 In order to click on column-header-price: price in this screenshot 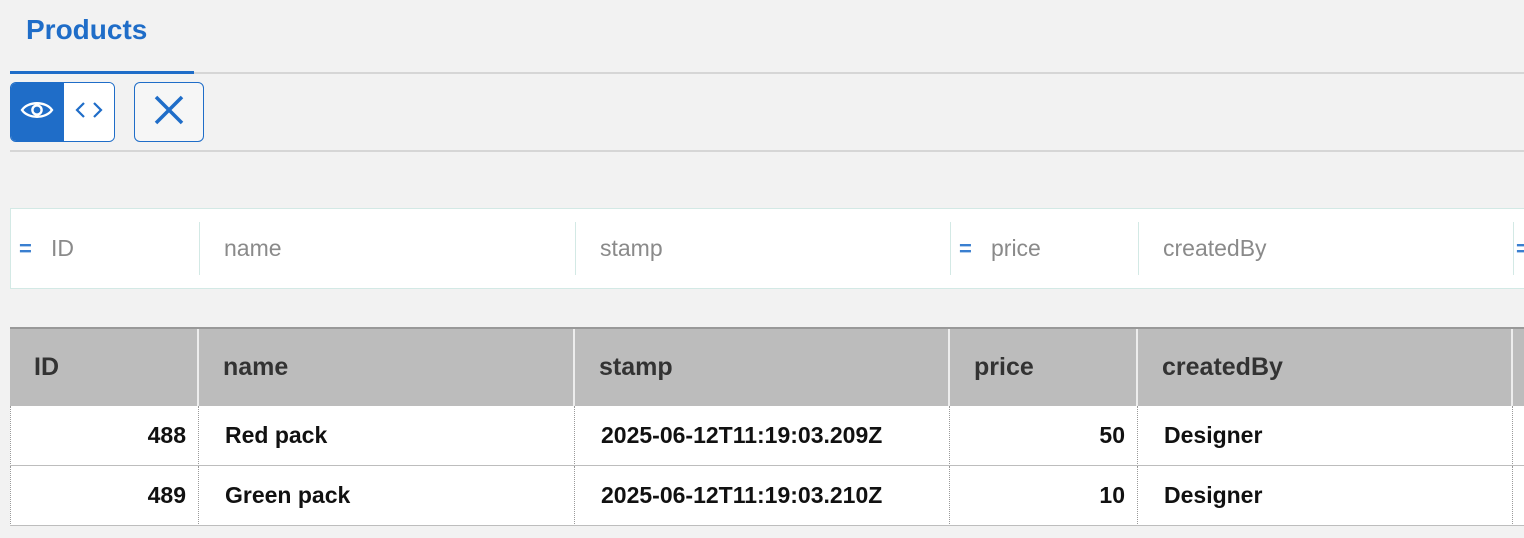, I will do `click(1044, 367)`.